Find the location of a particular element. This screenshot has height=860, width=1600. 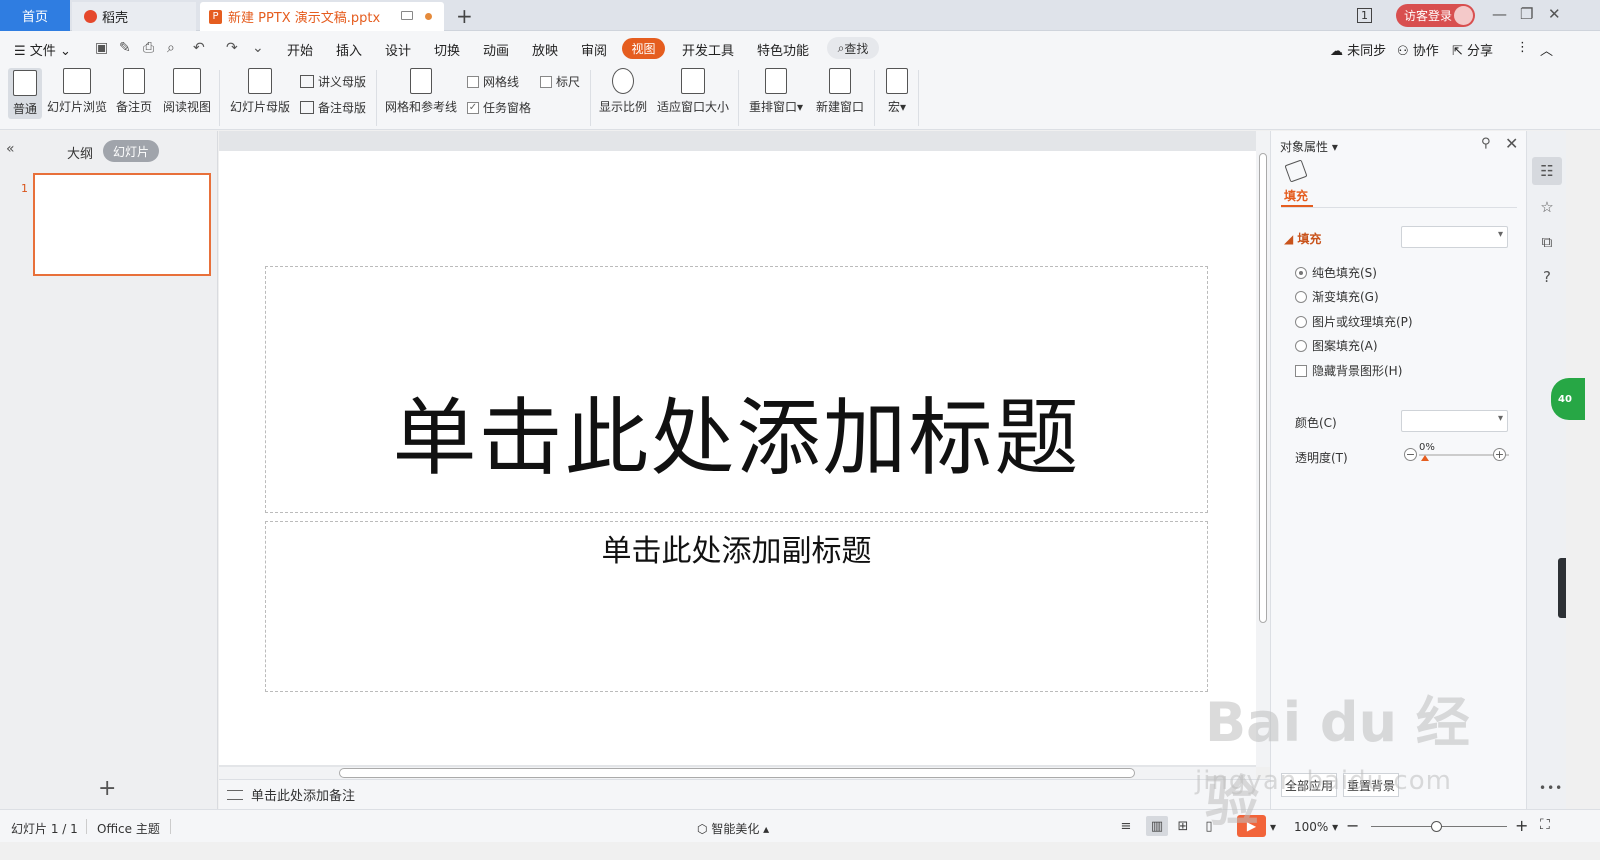

zoom-button: 显示比例 is located at coordinates (623, 91).